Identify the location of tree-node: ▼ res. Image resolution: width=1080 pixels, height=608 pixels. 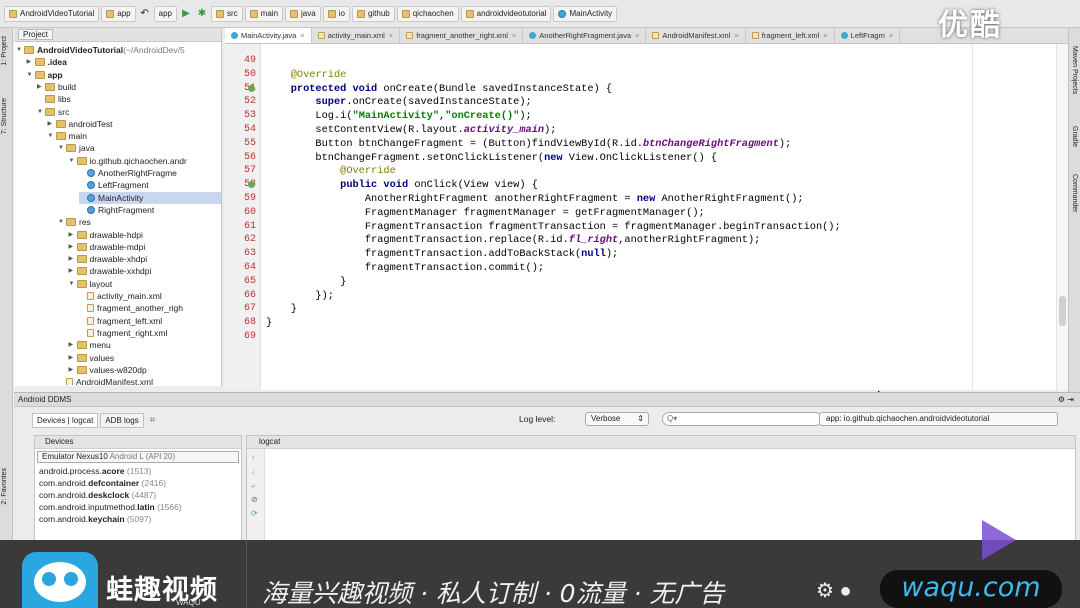
(74, 222).